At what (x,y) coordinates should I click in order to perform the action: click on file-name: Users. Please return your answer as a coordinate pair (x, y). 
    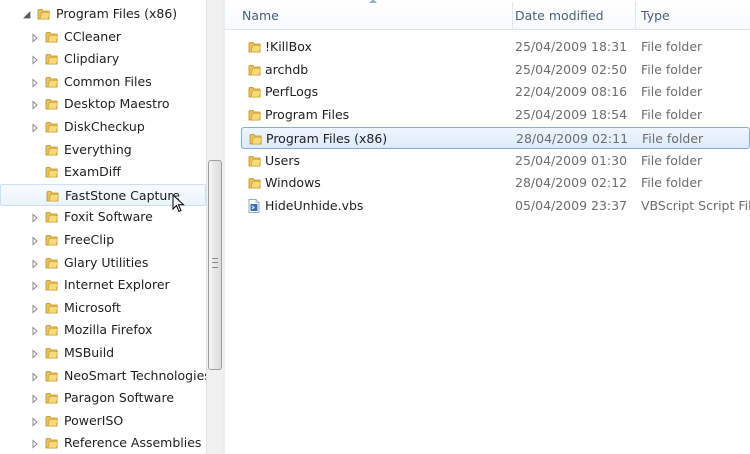
    Looking at the image, I should click on (283, 160).